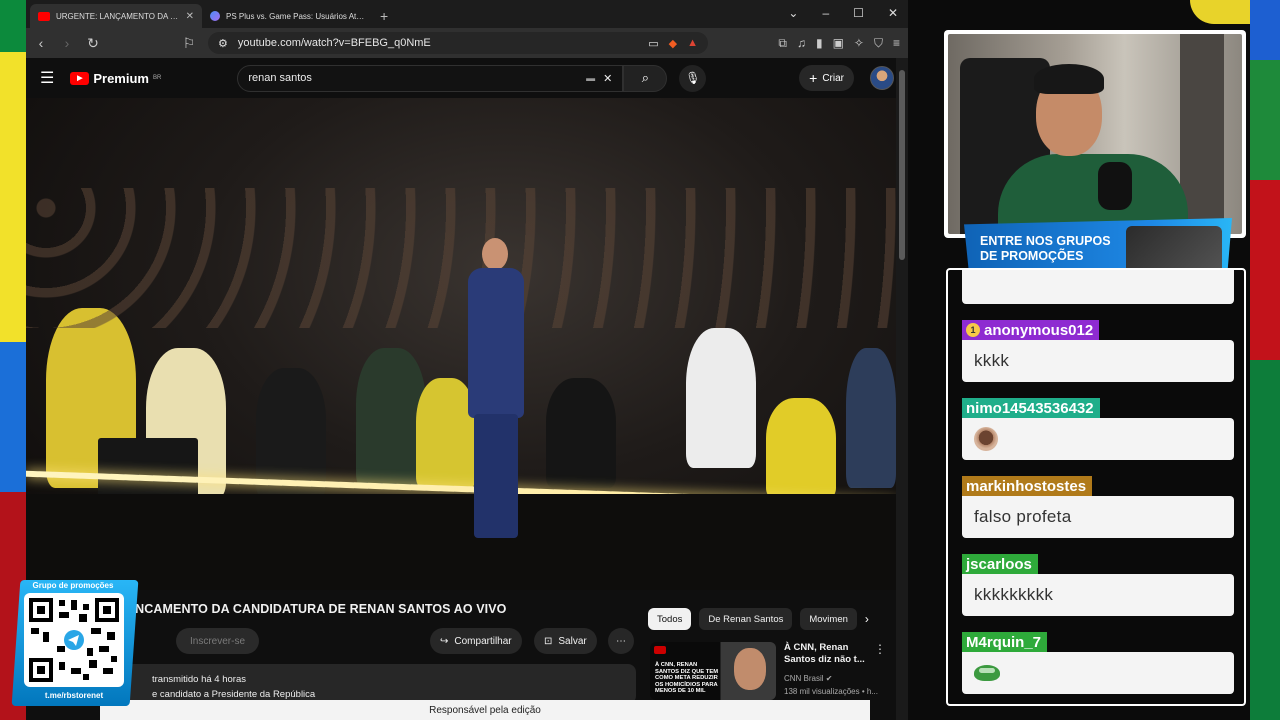 The image size is (1280, 720). I want to click on youtube-play-icon: ▶, so click(80, 78).